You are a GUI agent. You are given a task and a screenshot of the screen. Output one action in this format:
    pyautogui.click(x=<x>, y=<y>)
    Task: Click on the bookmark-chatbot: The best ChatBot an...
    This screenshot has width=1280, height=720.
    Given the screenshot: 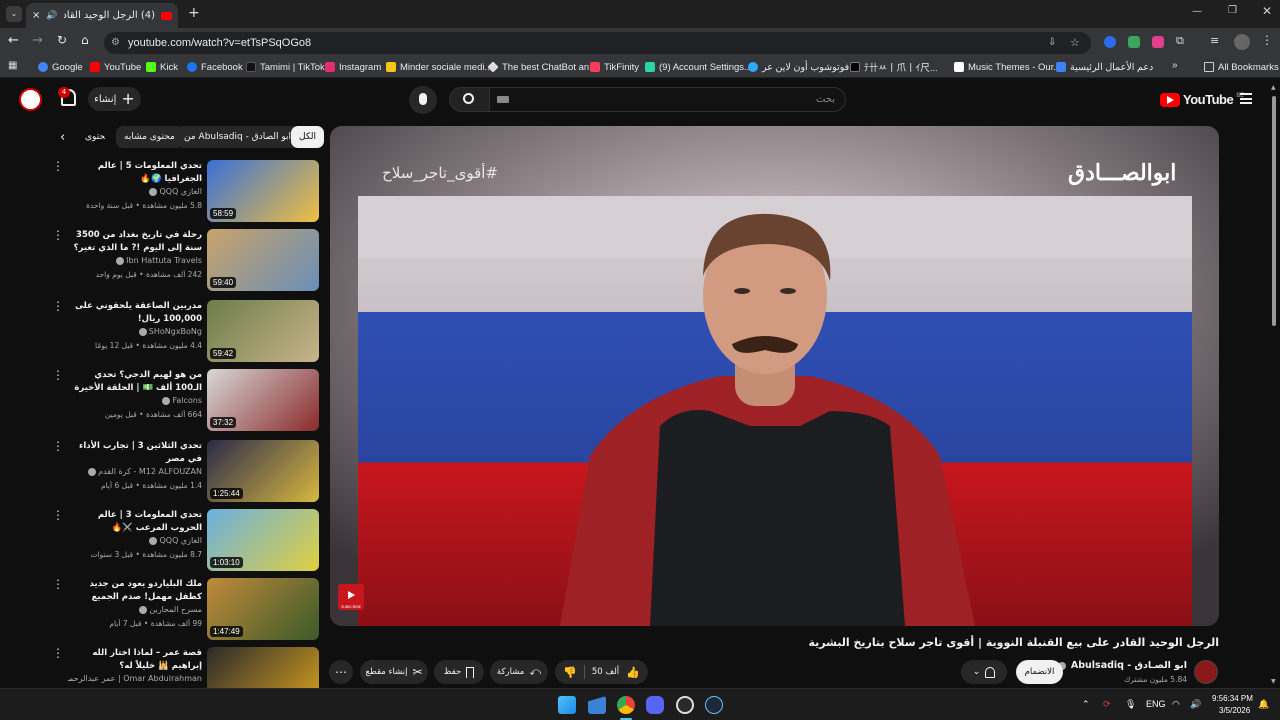 What is the action you would take?
    pyautogui.click(x=542, y=67)
    